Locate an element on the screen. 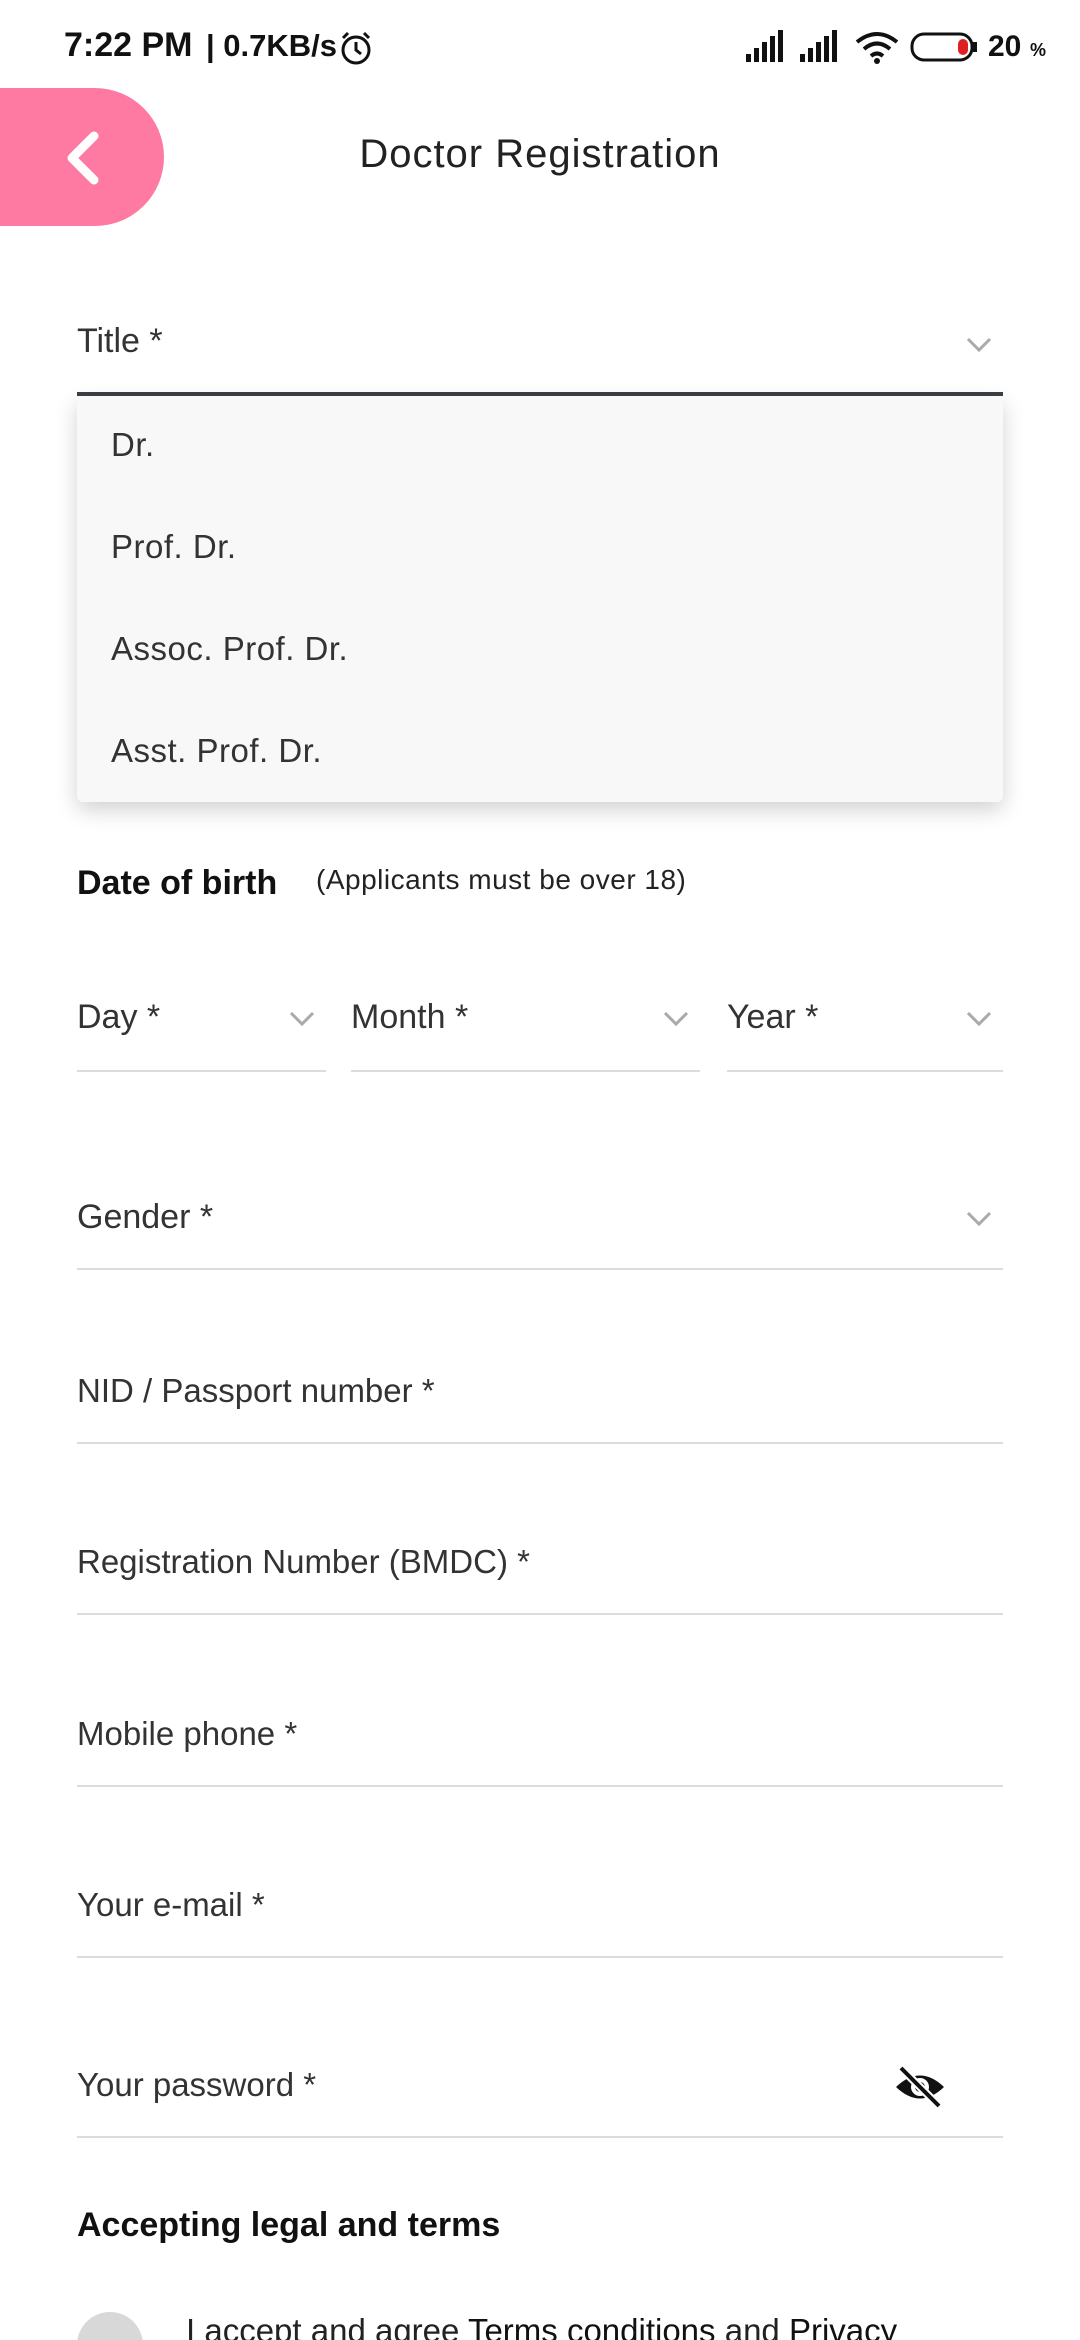  nid-passport-label: NID / Passport number * is located at coordinates (256, 1390).